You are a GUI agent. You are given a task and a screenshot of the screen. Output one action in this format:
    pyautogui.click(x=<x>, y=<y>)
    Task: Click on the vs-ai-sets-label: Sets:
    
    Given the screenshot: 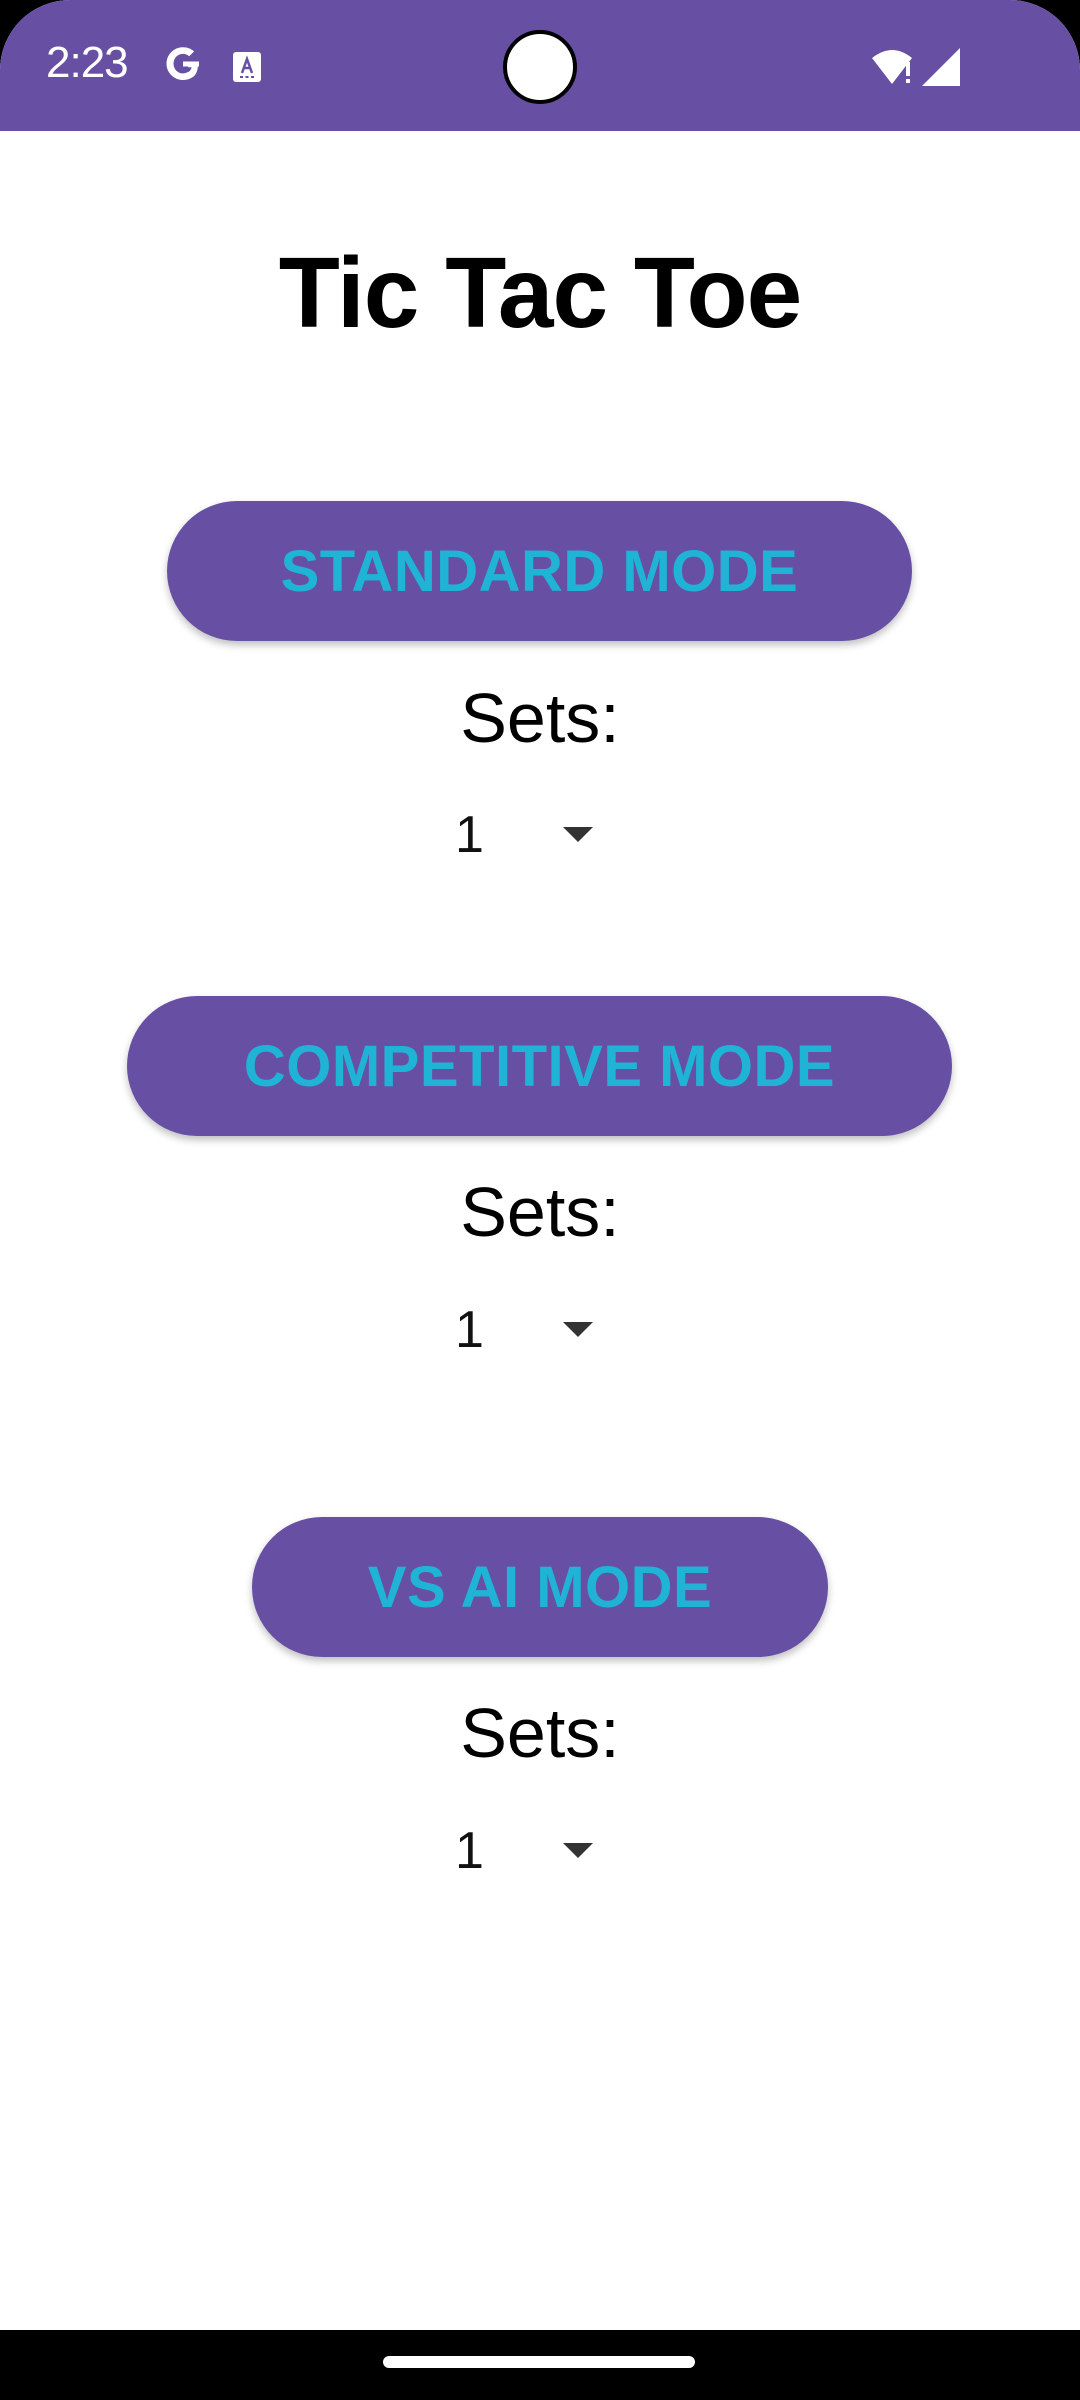 What is the action you would take?
    pyautogui.click(x=540, y=1733)
    